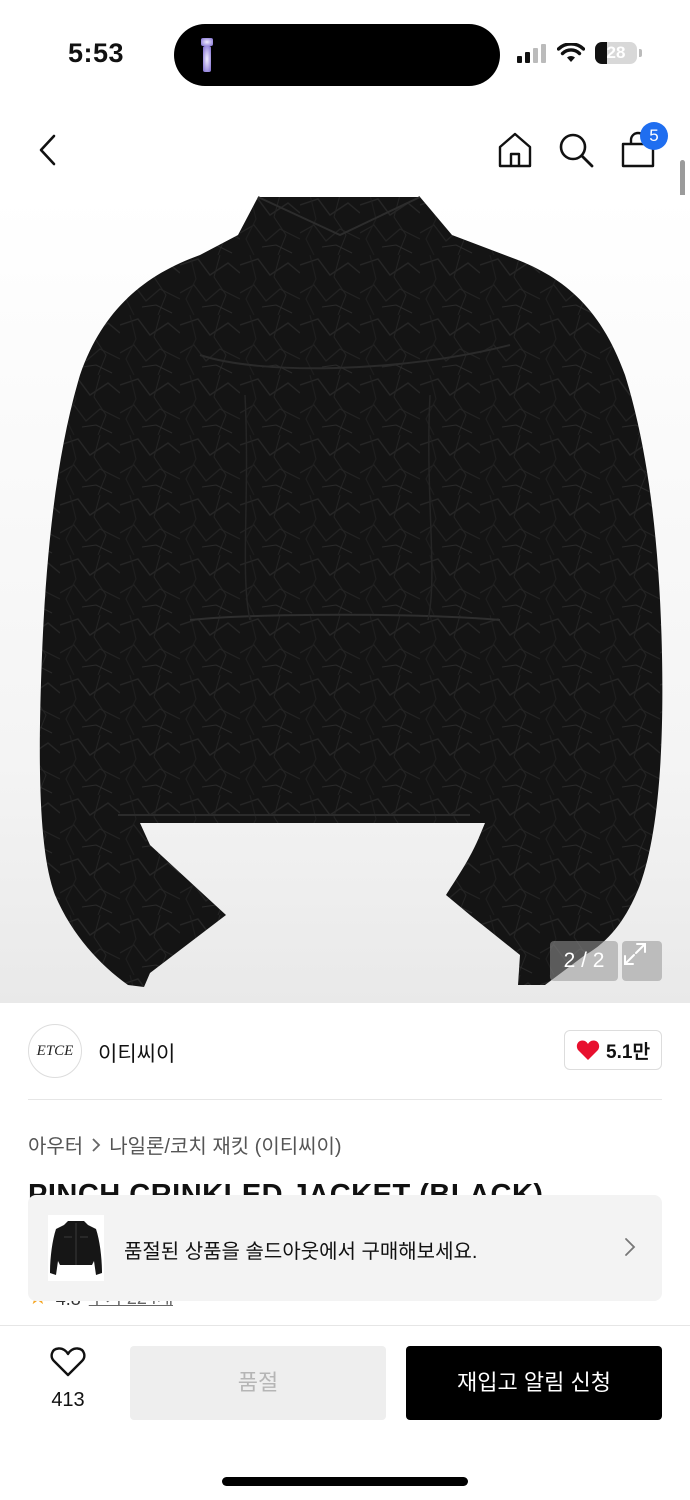  I want to click on back-button, so click(48, 150).